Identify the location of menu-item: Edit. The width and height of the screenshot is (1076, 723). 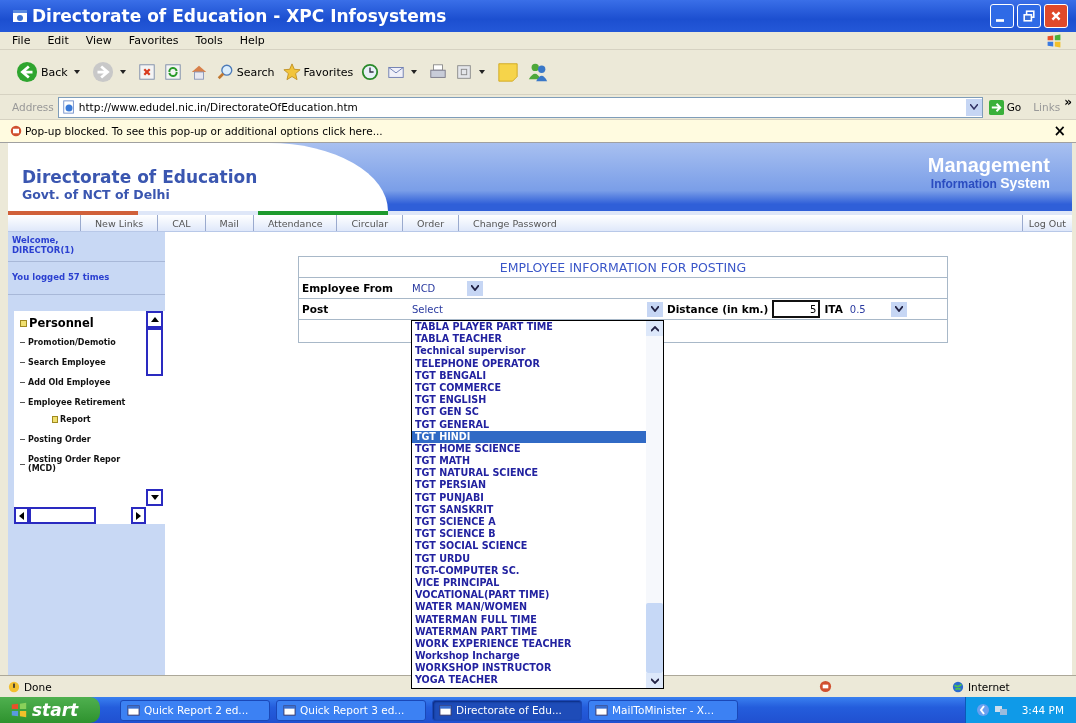
(58, 40).